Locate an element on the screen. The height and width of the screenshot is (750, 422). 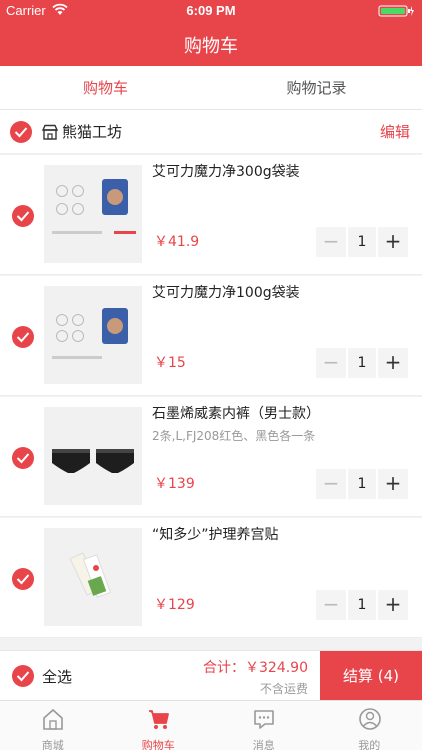
tab-bar: 商城 购物车 消息 我的 is located at coordinates (211, 725).